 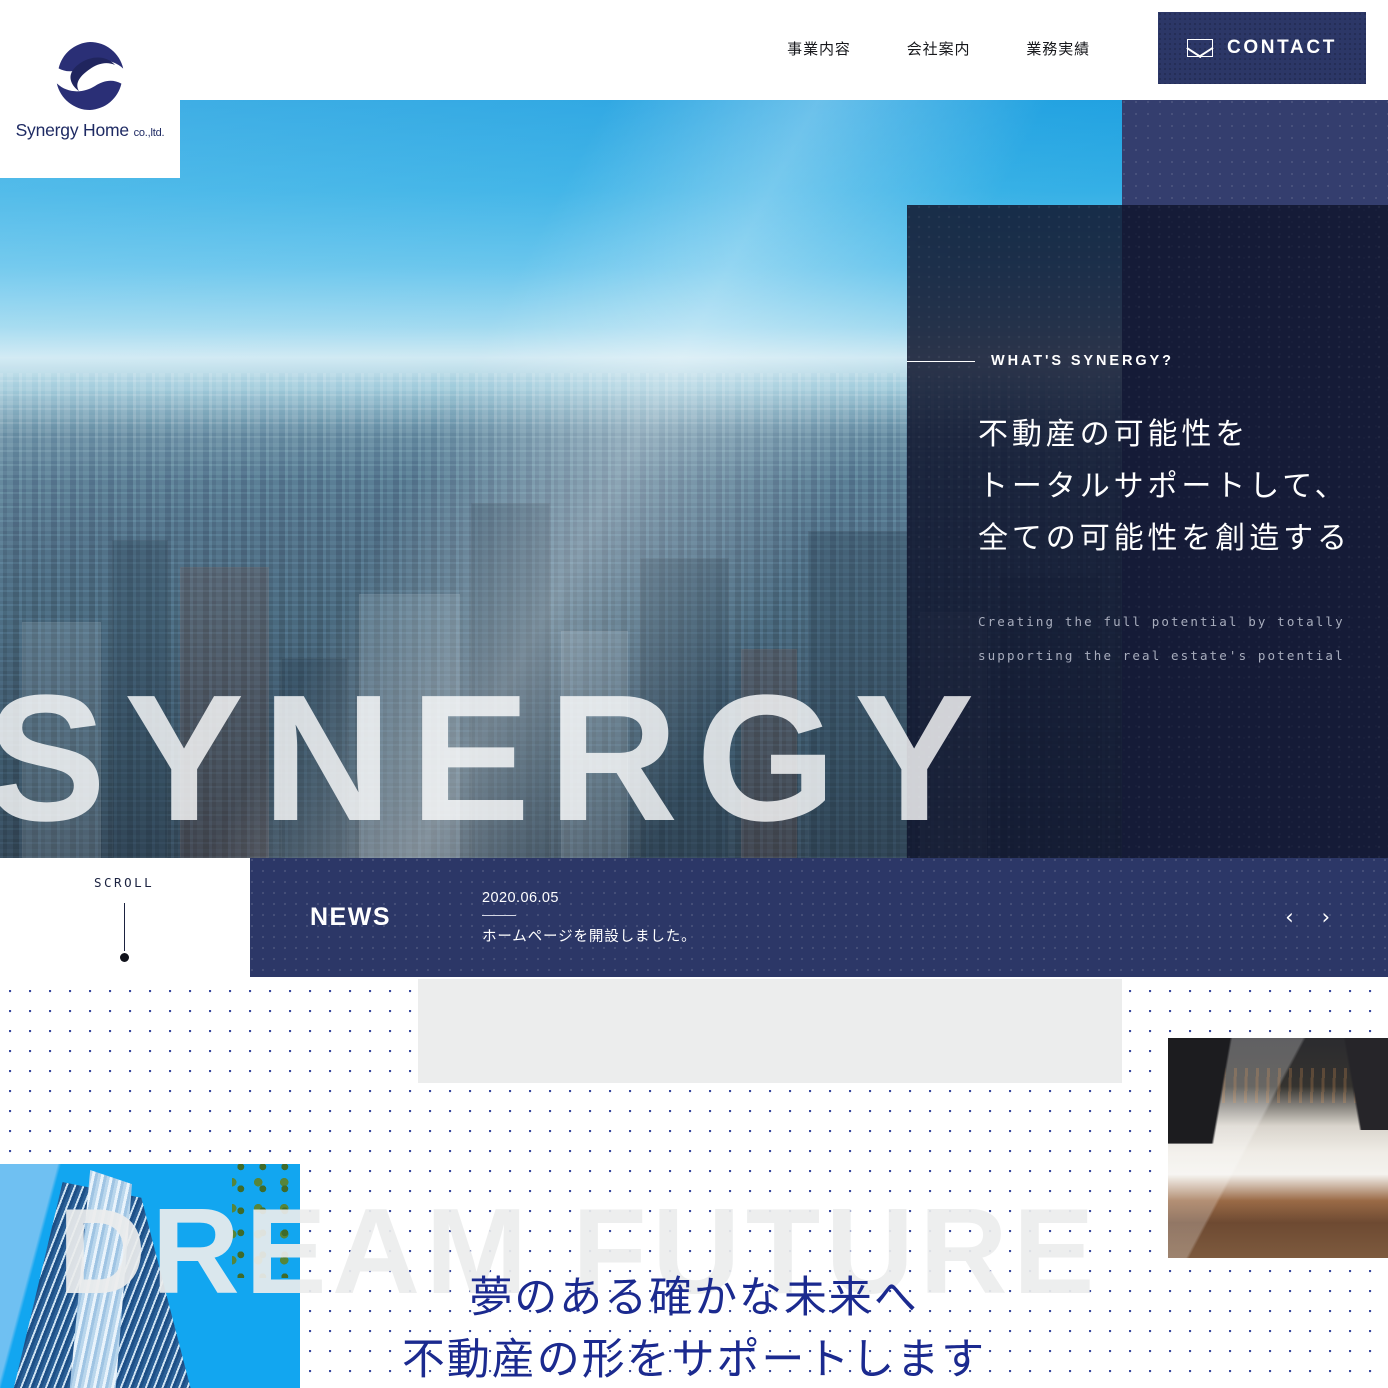 What do you see at coordinates (496, 758) in the screenshot?
I see `hero-wordmark: SYNERGY` at bounding box center [496, 758].